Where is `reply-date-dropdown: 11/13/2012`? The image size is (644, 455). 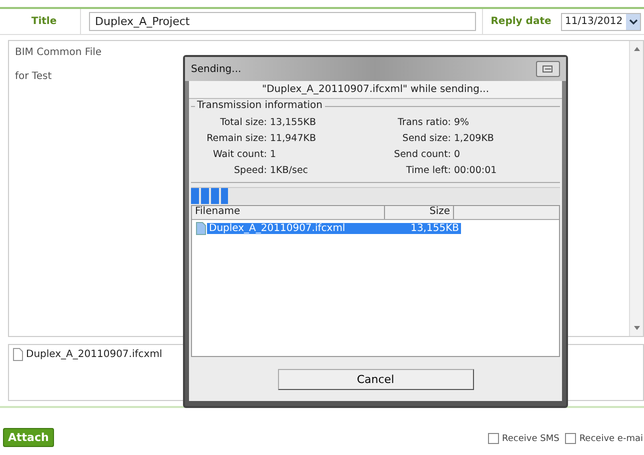
reply-date-dropdown: 11/13/2012 is located at coordinates (601, 21).